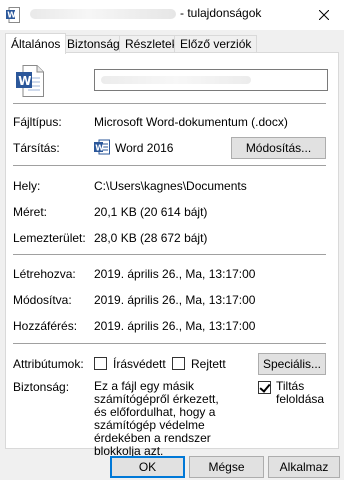 The height and width of the screenshot is (480, 344). What do you see at coordinates (221, 13) in the screenshot?
I see `window-title: - tulajdonságok` at bounding box center [221, 13].